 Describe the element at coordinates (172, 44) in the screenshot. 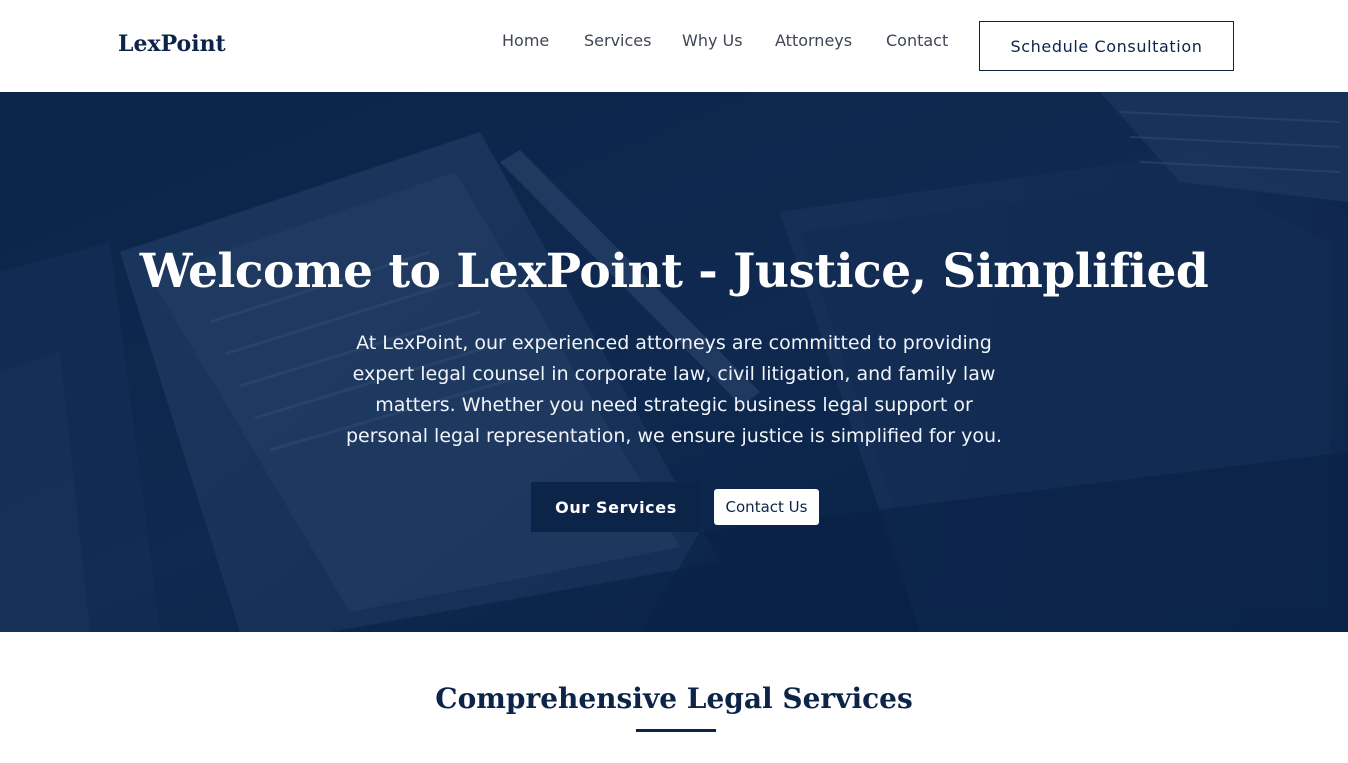

I see `site-logo: LexPoint` at that location.